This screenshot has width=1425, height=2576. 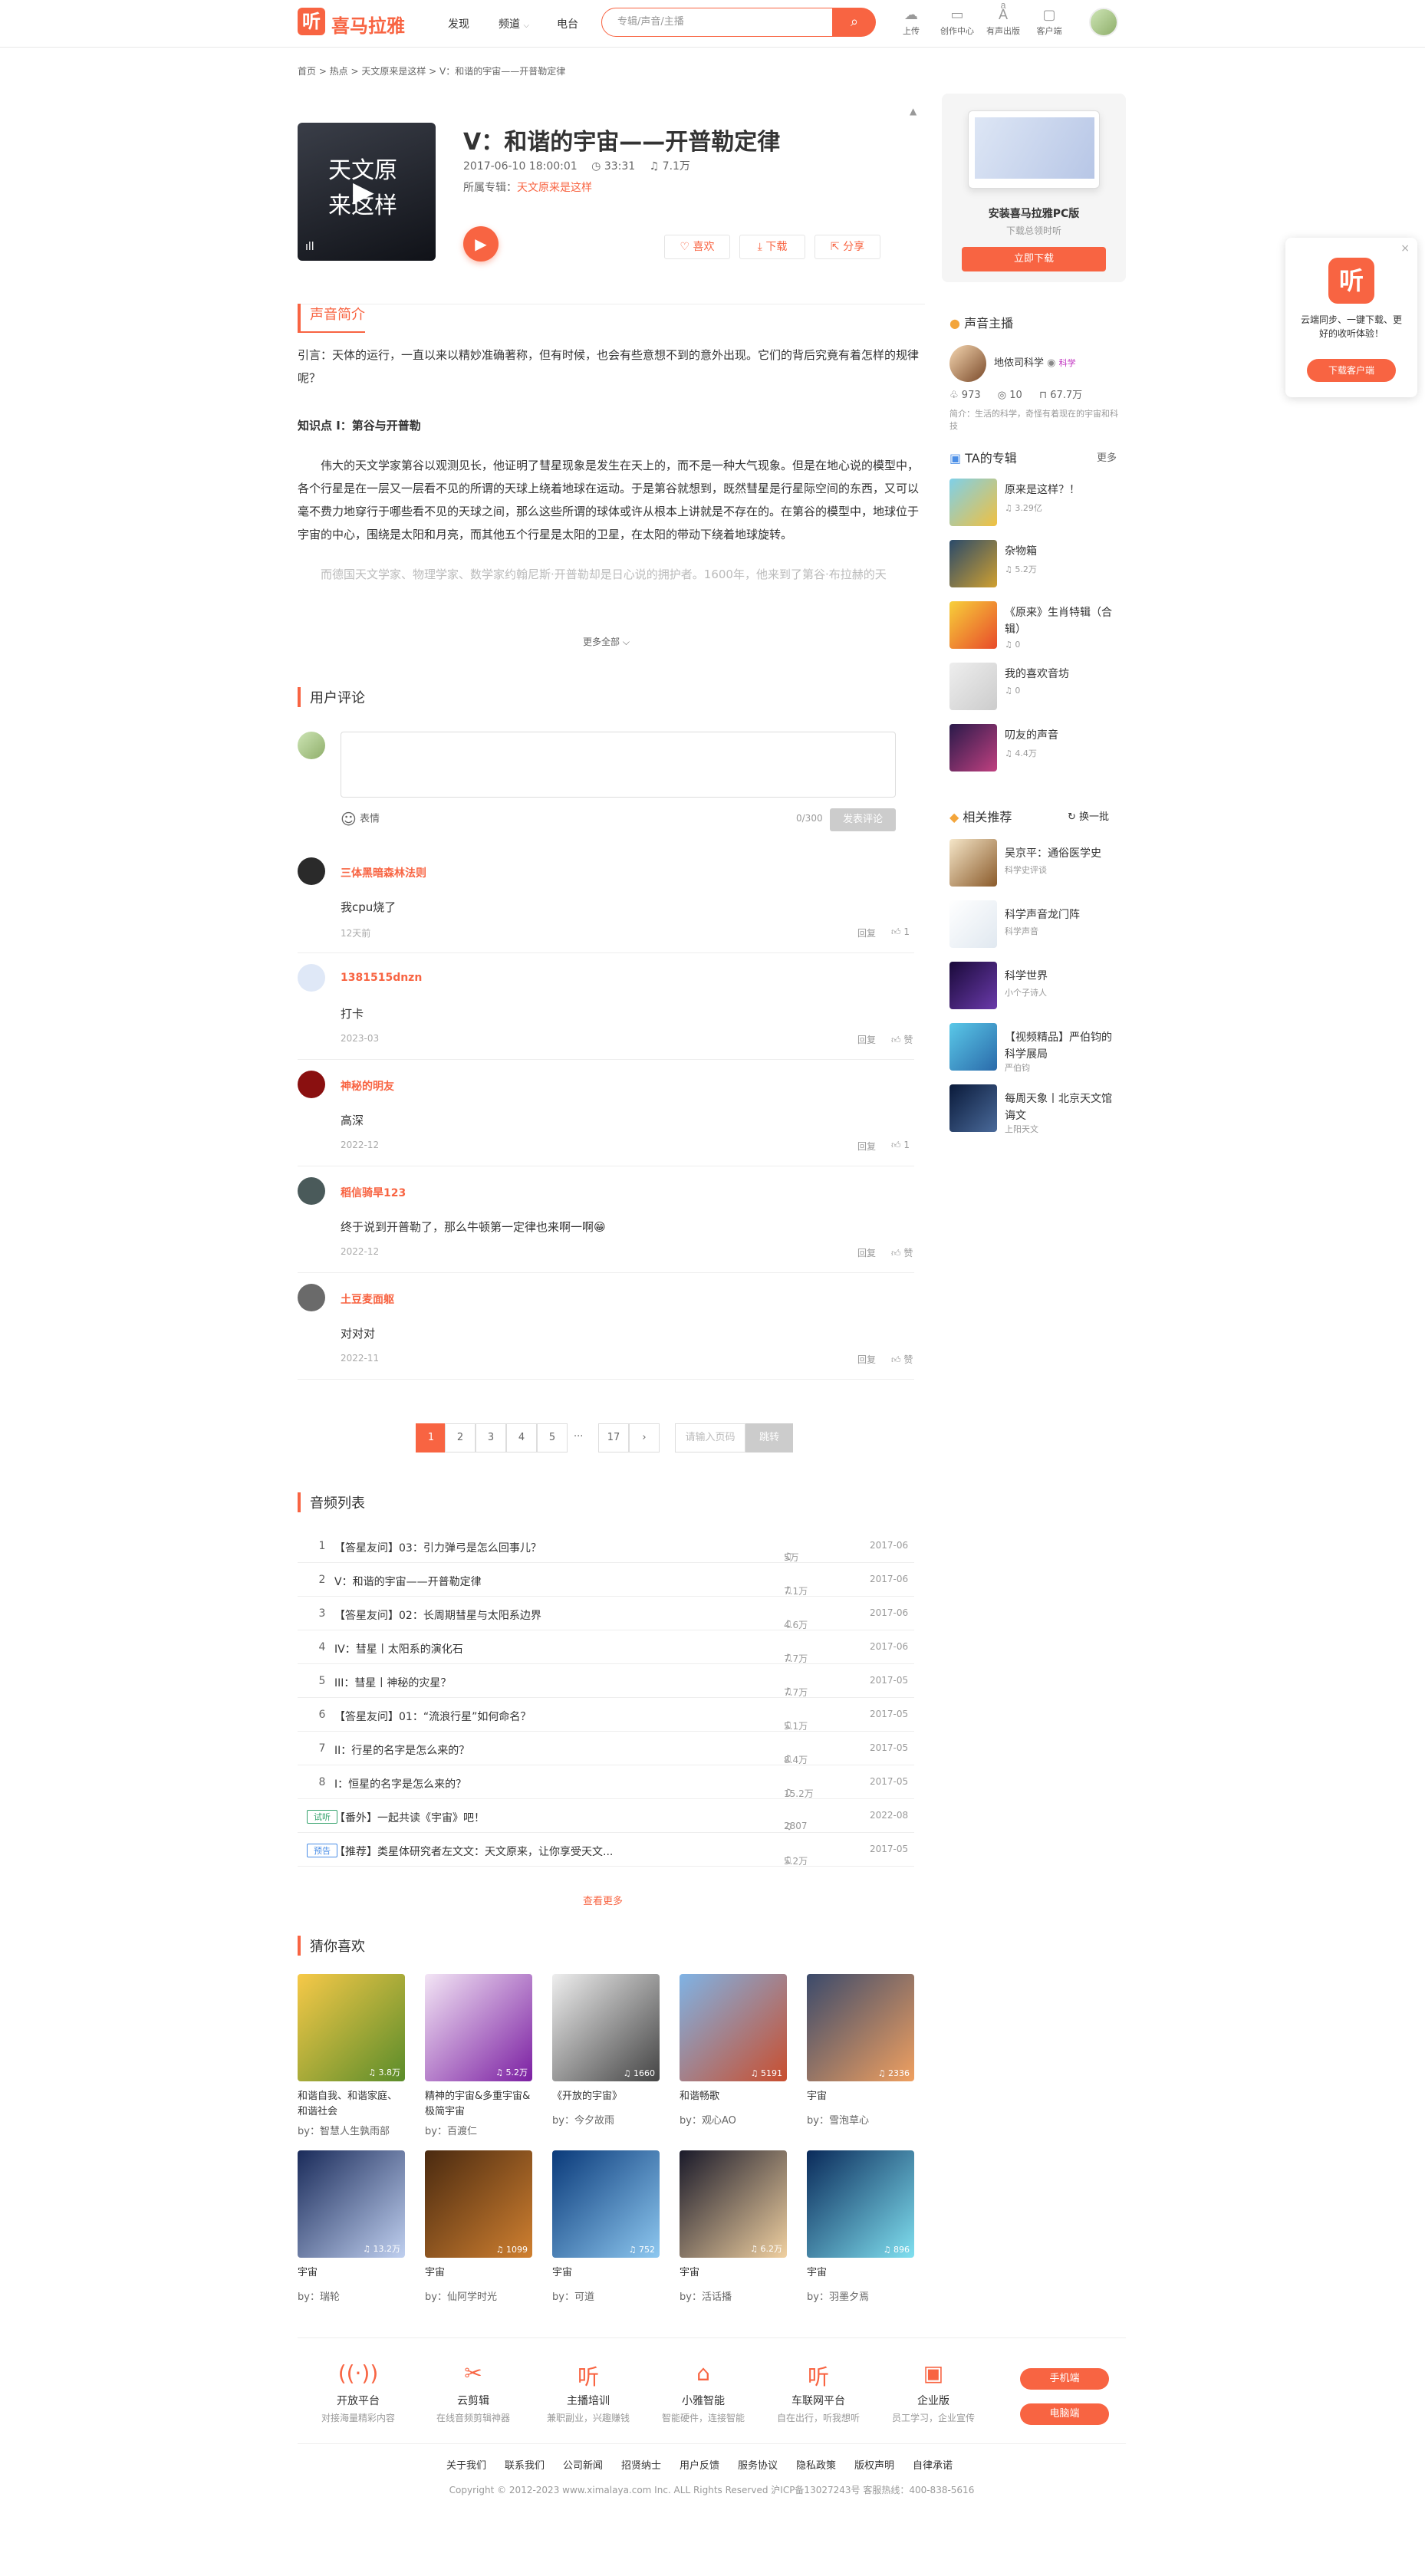 I want to click on side-album-title: 我的喜欢音坊, so click(x=1062, y=674).